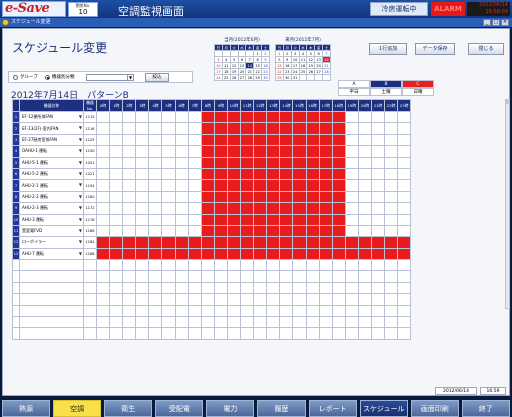  Describe the element at coordinates (51, 185) in the screenshot. I see `device-name-select: AHU-2-1 運転 ▼` at that location.